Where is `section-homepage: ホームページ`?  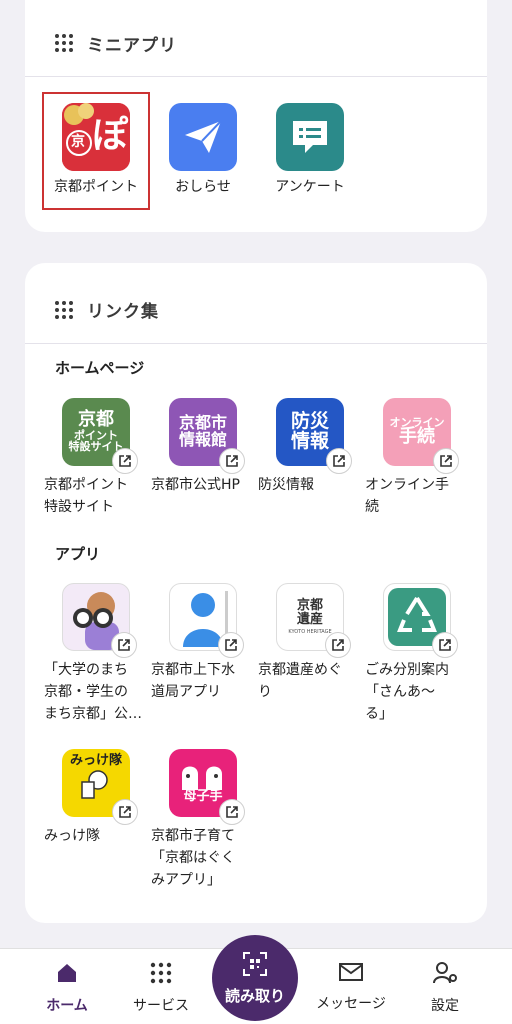
section-homepage: ホームページ is located at coordinates (100, 368).